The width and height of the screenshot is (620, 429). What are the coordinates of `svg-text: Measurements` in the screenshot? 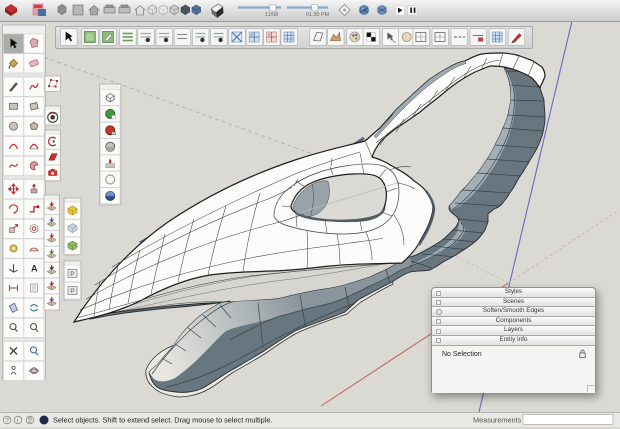 It's located at (497, 420).